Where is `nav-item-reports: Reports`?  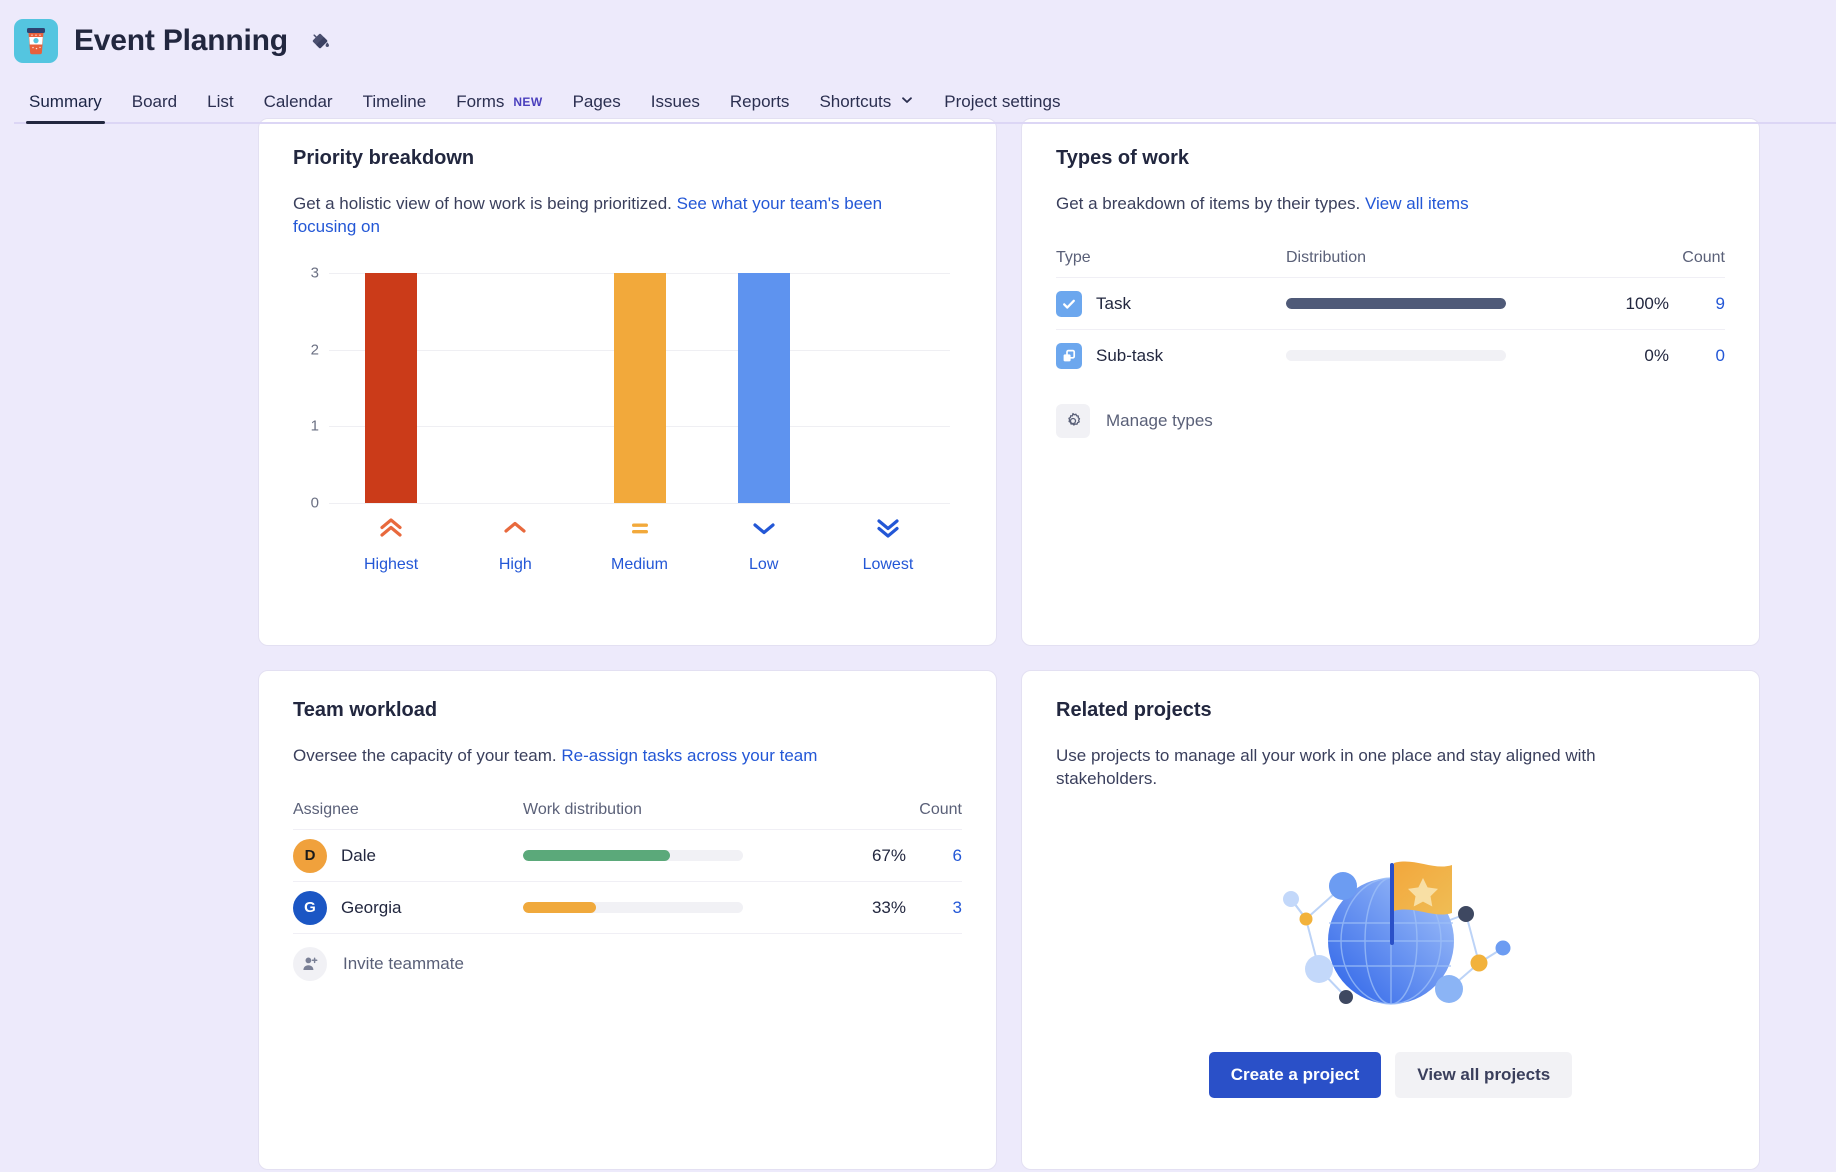 nav-item-reports: Reports is located at coordinates (760, 108).